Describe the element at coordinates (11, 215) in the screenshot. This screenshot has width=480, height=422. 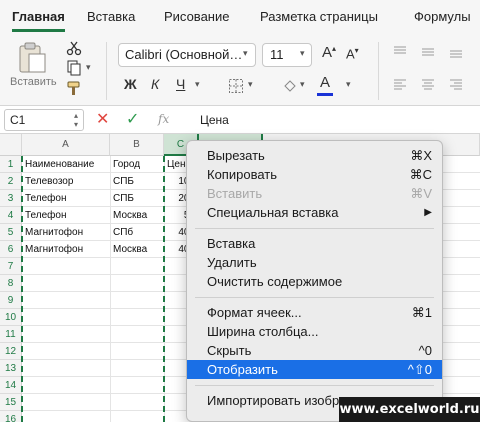
I see `row-header: 4` at that location.